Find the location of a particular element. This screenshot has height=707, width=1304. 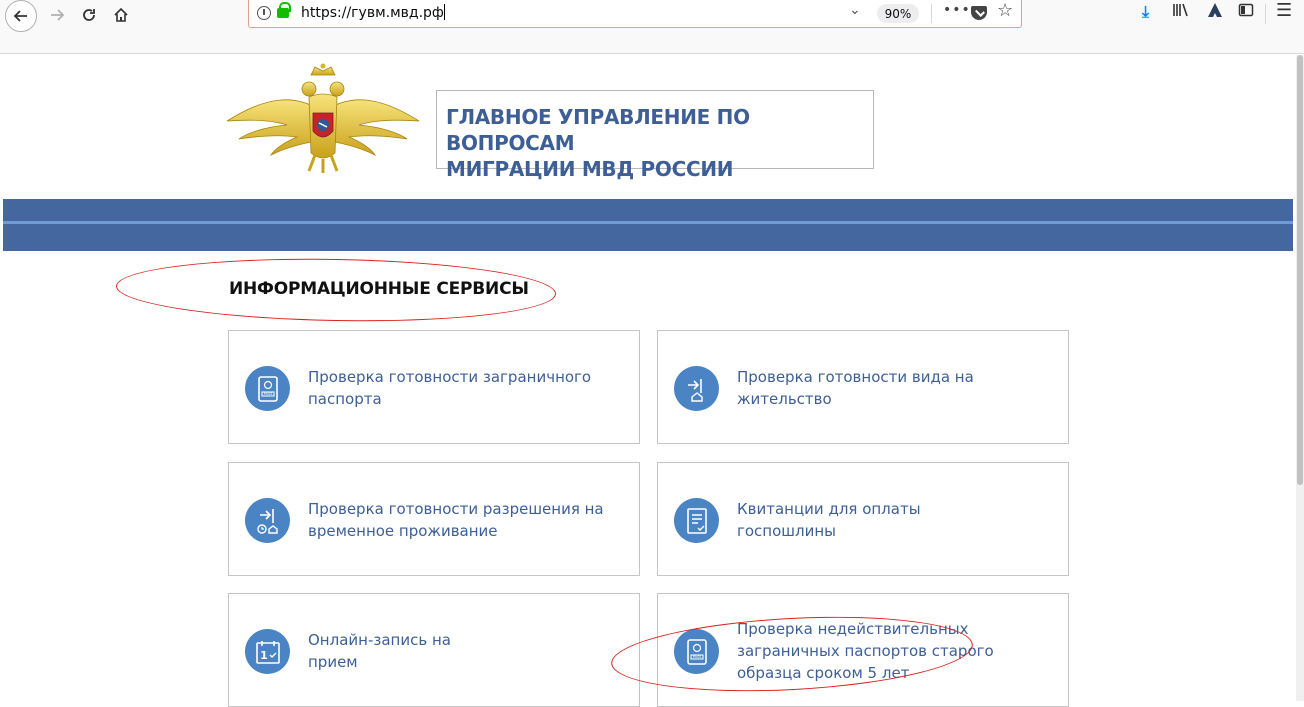

info-icon is located at coordinates (264, 13).